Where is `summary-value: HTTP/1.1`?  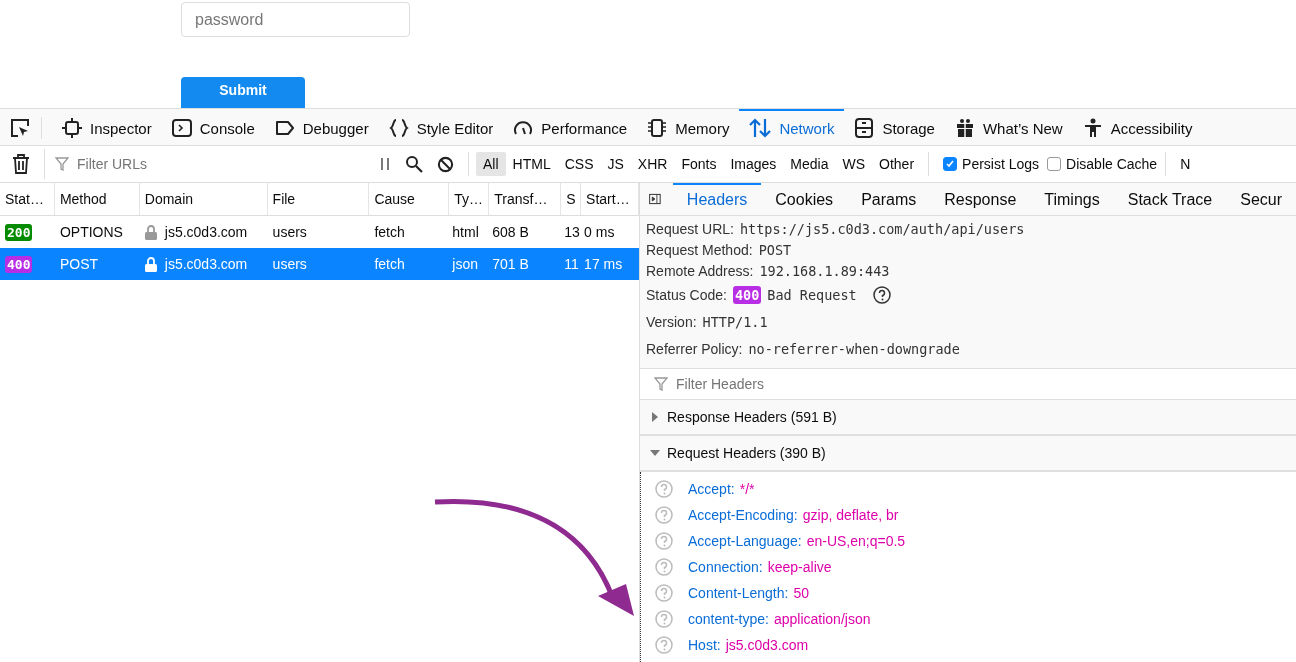
summary-value: HTTP/1.1 is located at coordinates (735, 321).